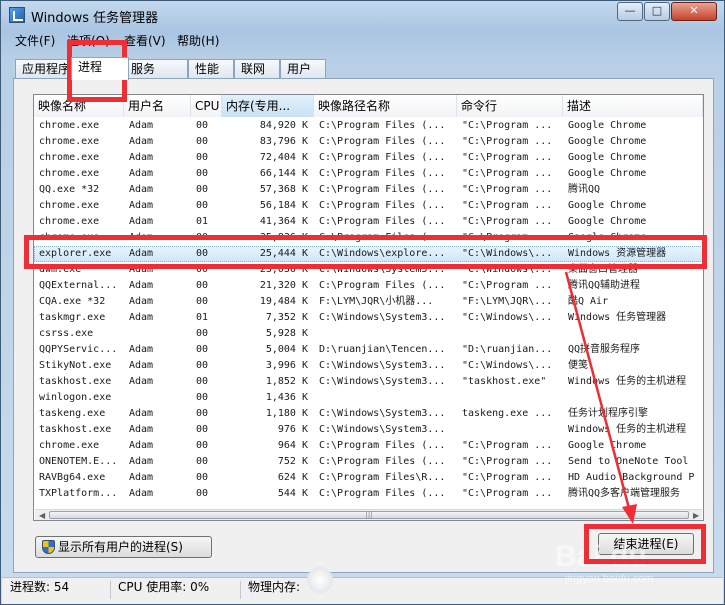  Describe the element at coordinates (598, 392) in the screenshot. I see `arrow-shaft` at that location.